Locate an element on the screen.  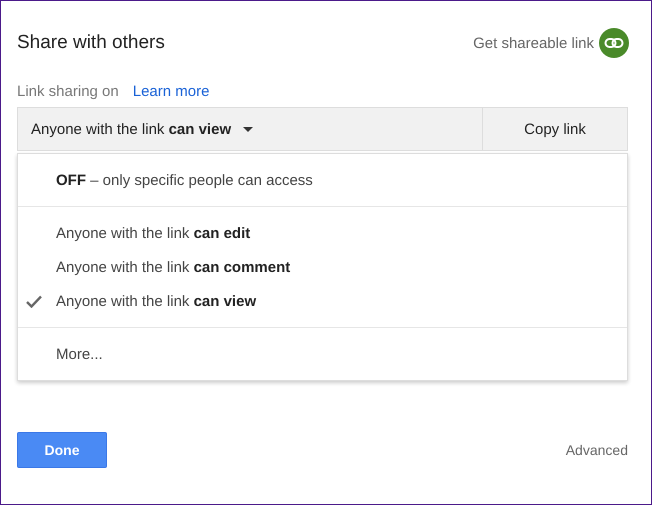
advanced-link: Advanced is located at coordinates (597, 450).